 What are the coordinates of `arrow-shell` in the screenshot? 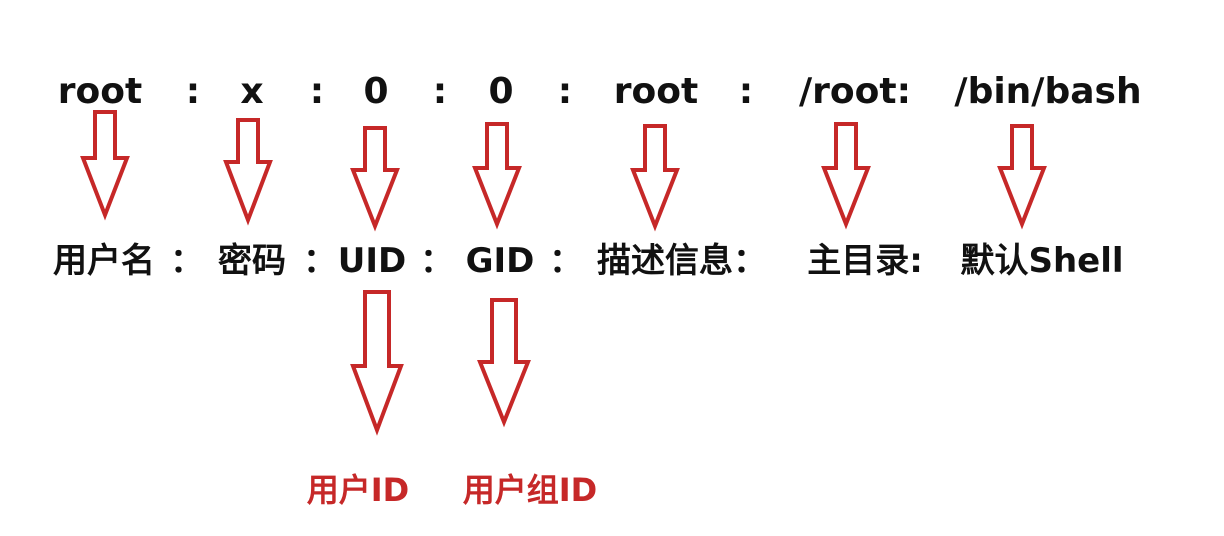 It's located at (1022, 177).